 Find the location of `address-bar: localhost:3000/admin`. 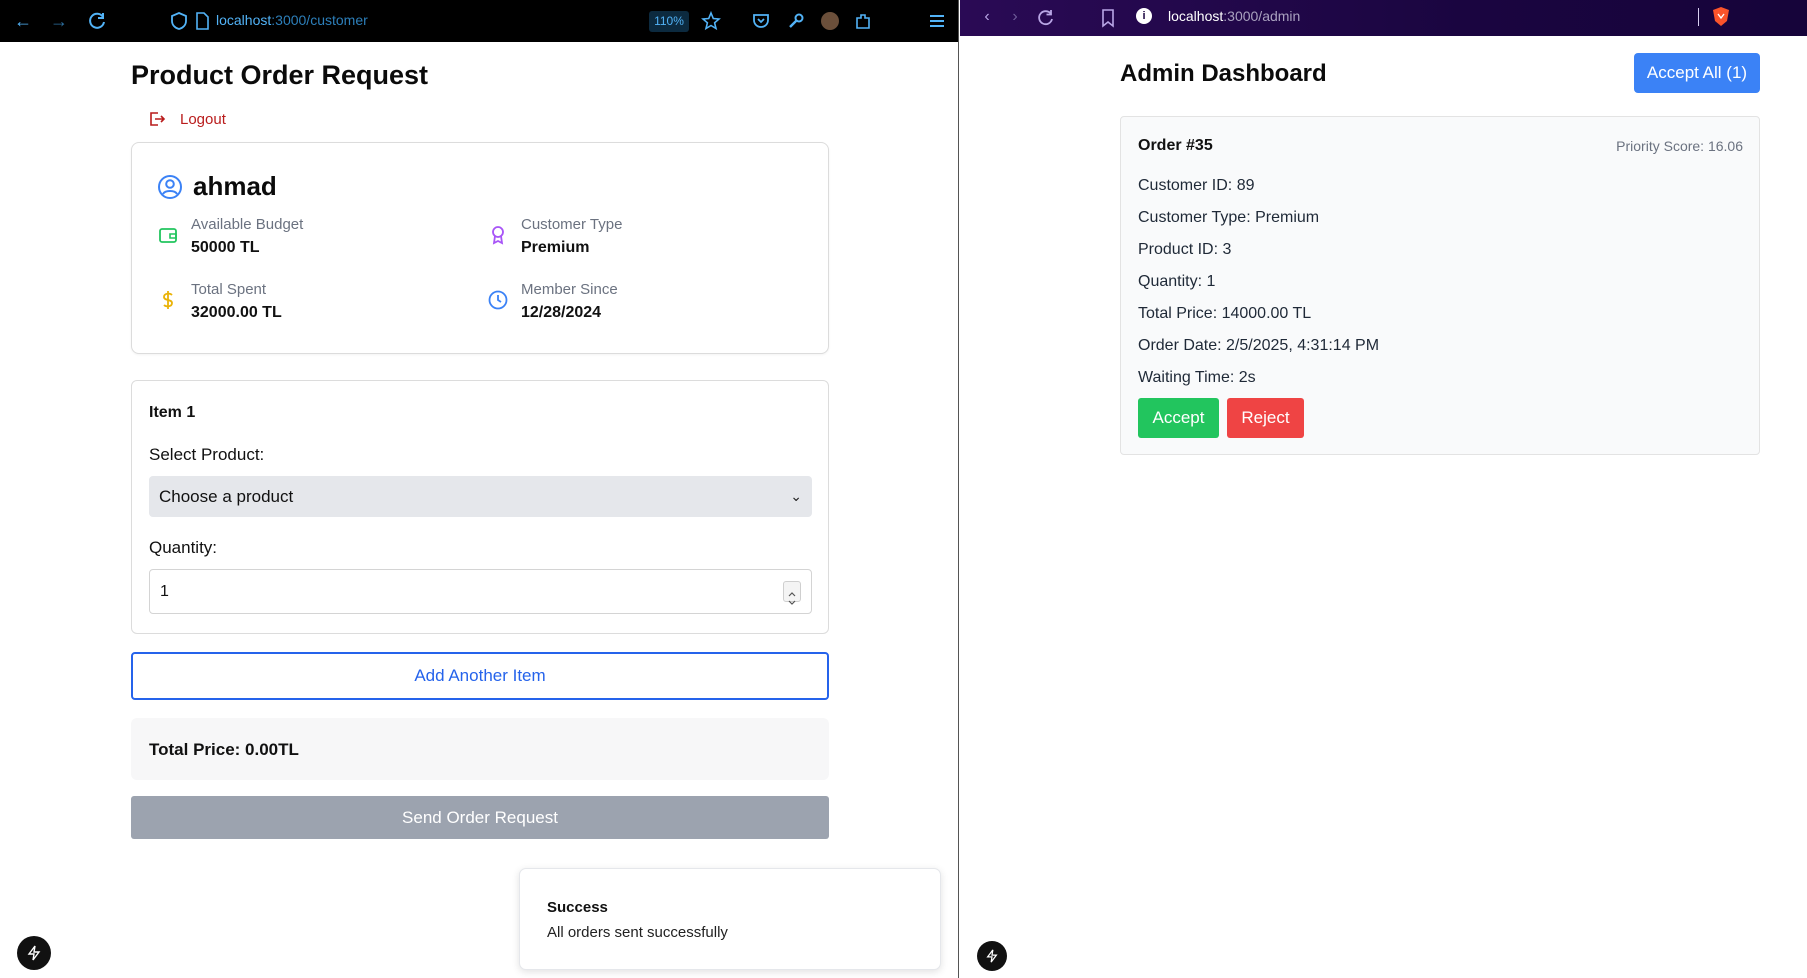

address-bar: localhost:3000/admin is located at coordinates (1234, 16).